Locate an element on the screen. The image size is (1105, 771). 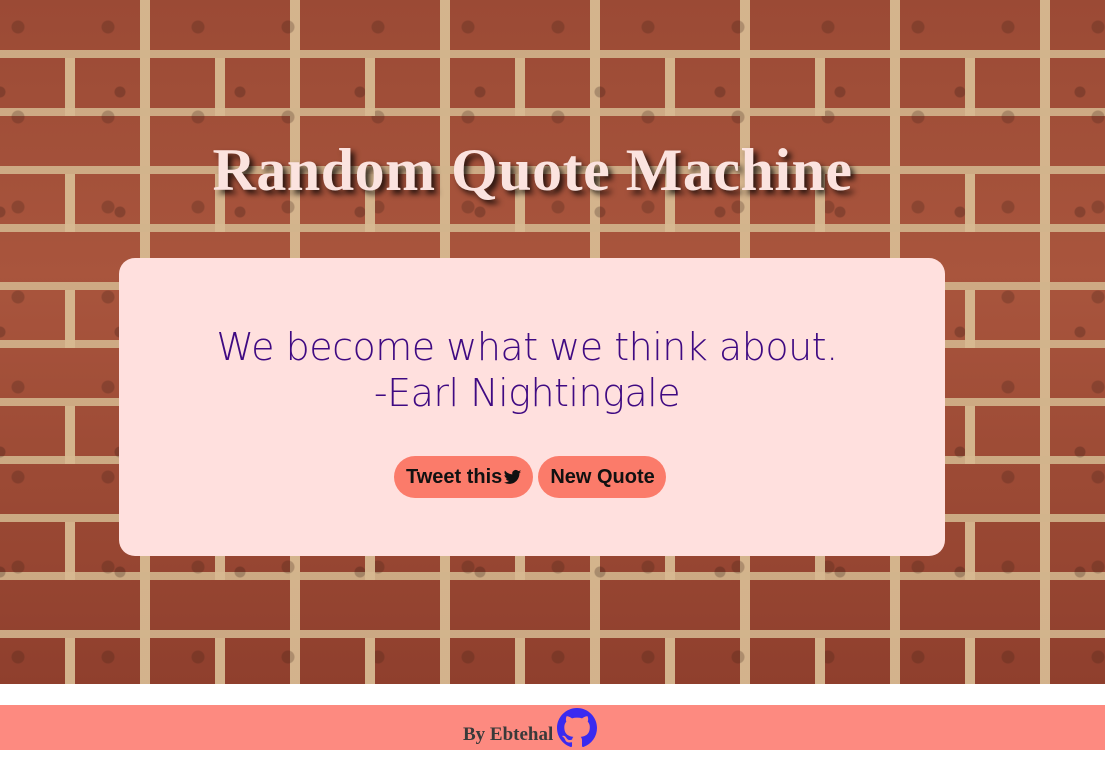
tweet-button: Tweet this is located at coordinates (464, 477).